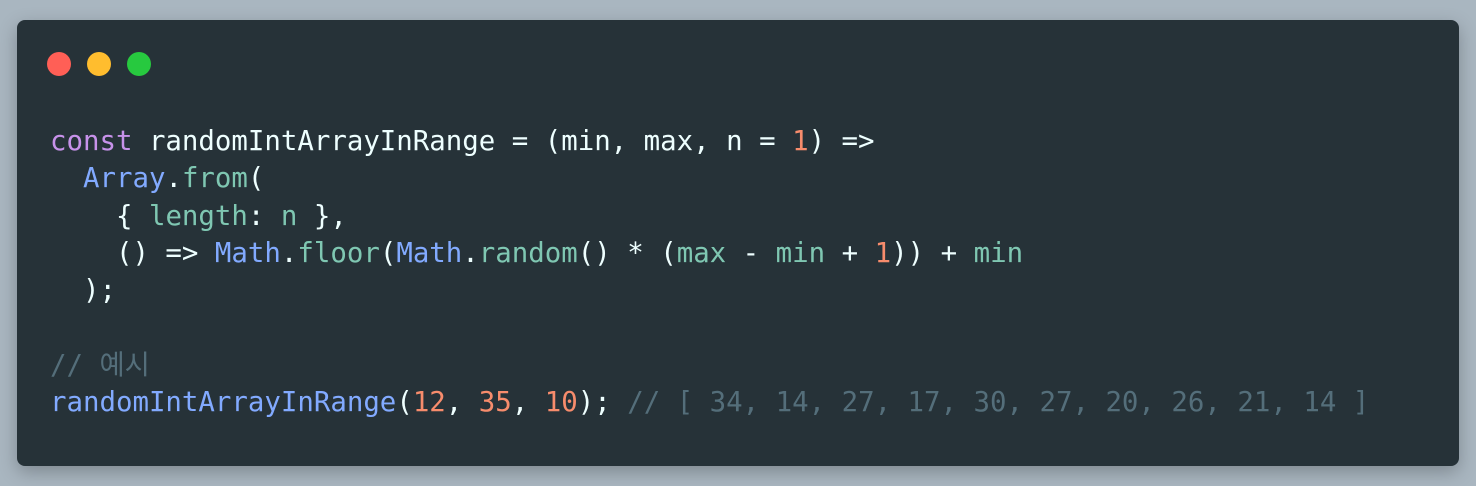  I want to click on code-token: +, so click(850, 253).